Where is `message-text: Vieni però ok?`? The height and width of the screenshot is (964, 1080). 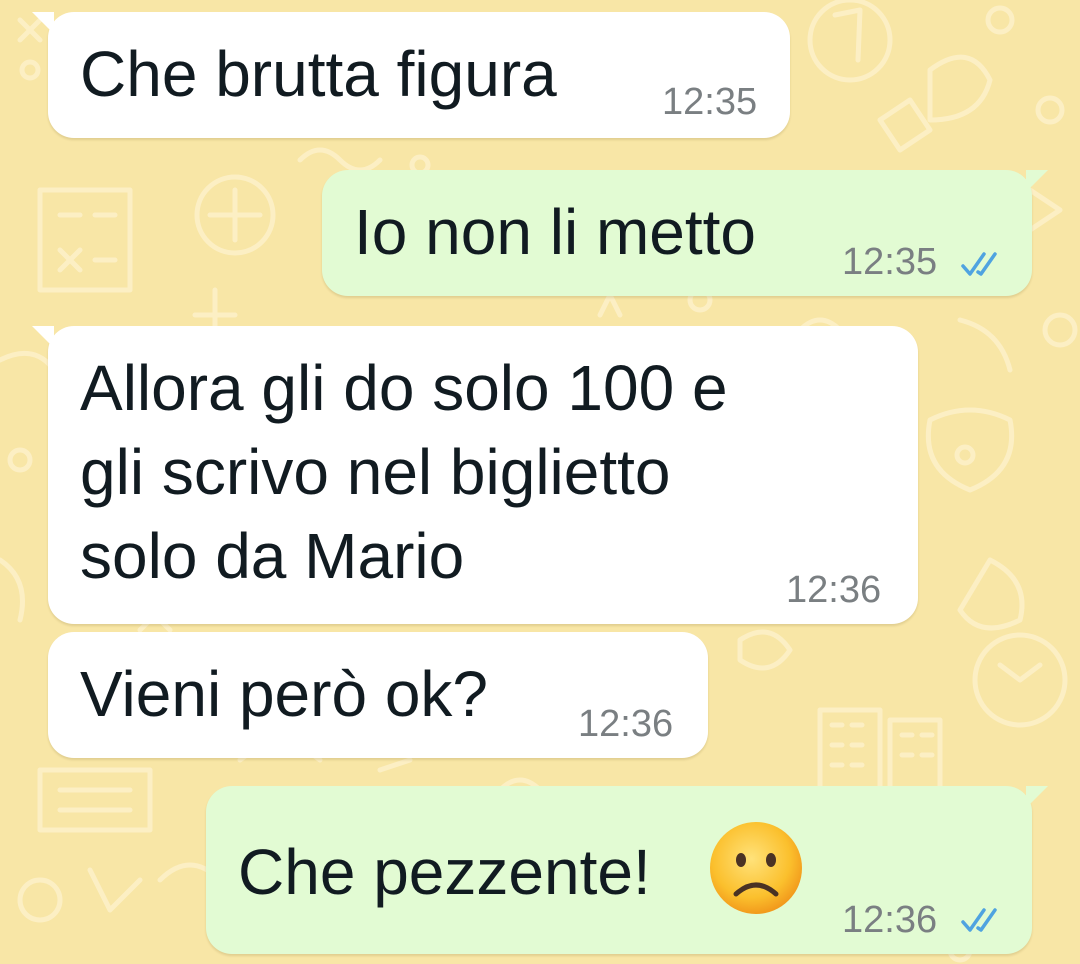
message-text: Vieni però ok? is located at coordinates (284, 694).